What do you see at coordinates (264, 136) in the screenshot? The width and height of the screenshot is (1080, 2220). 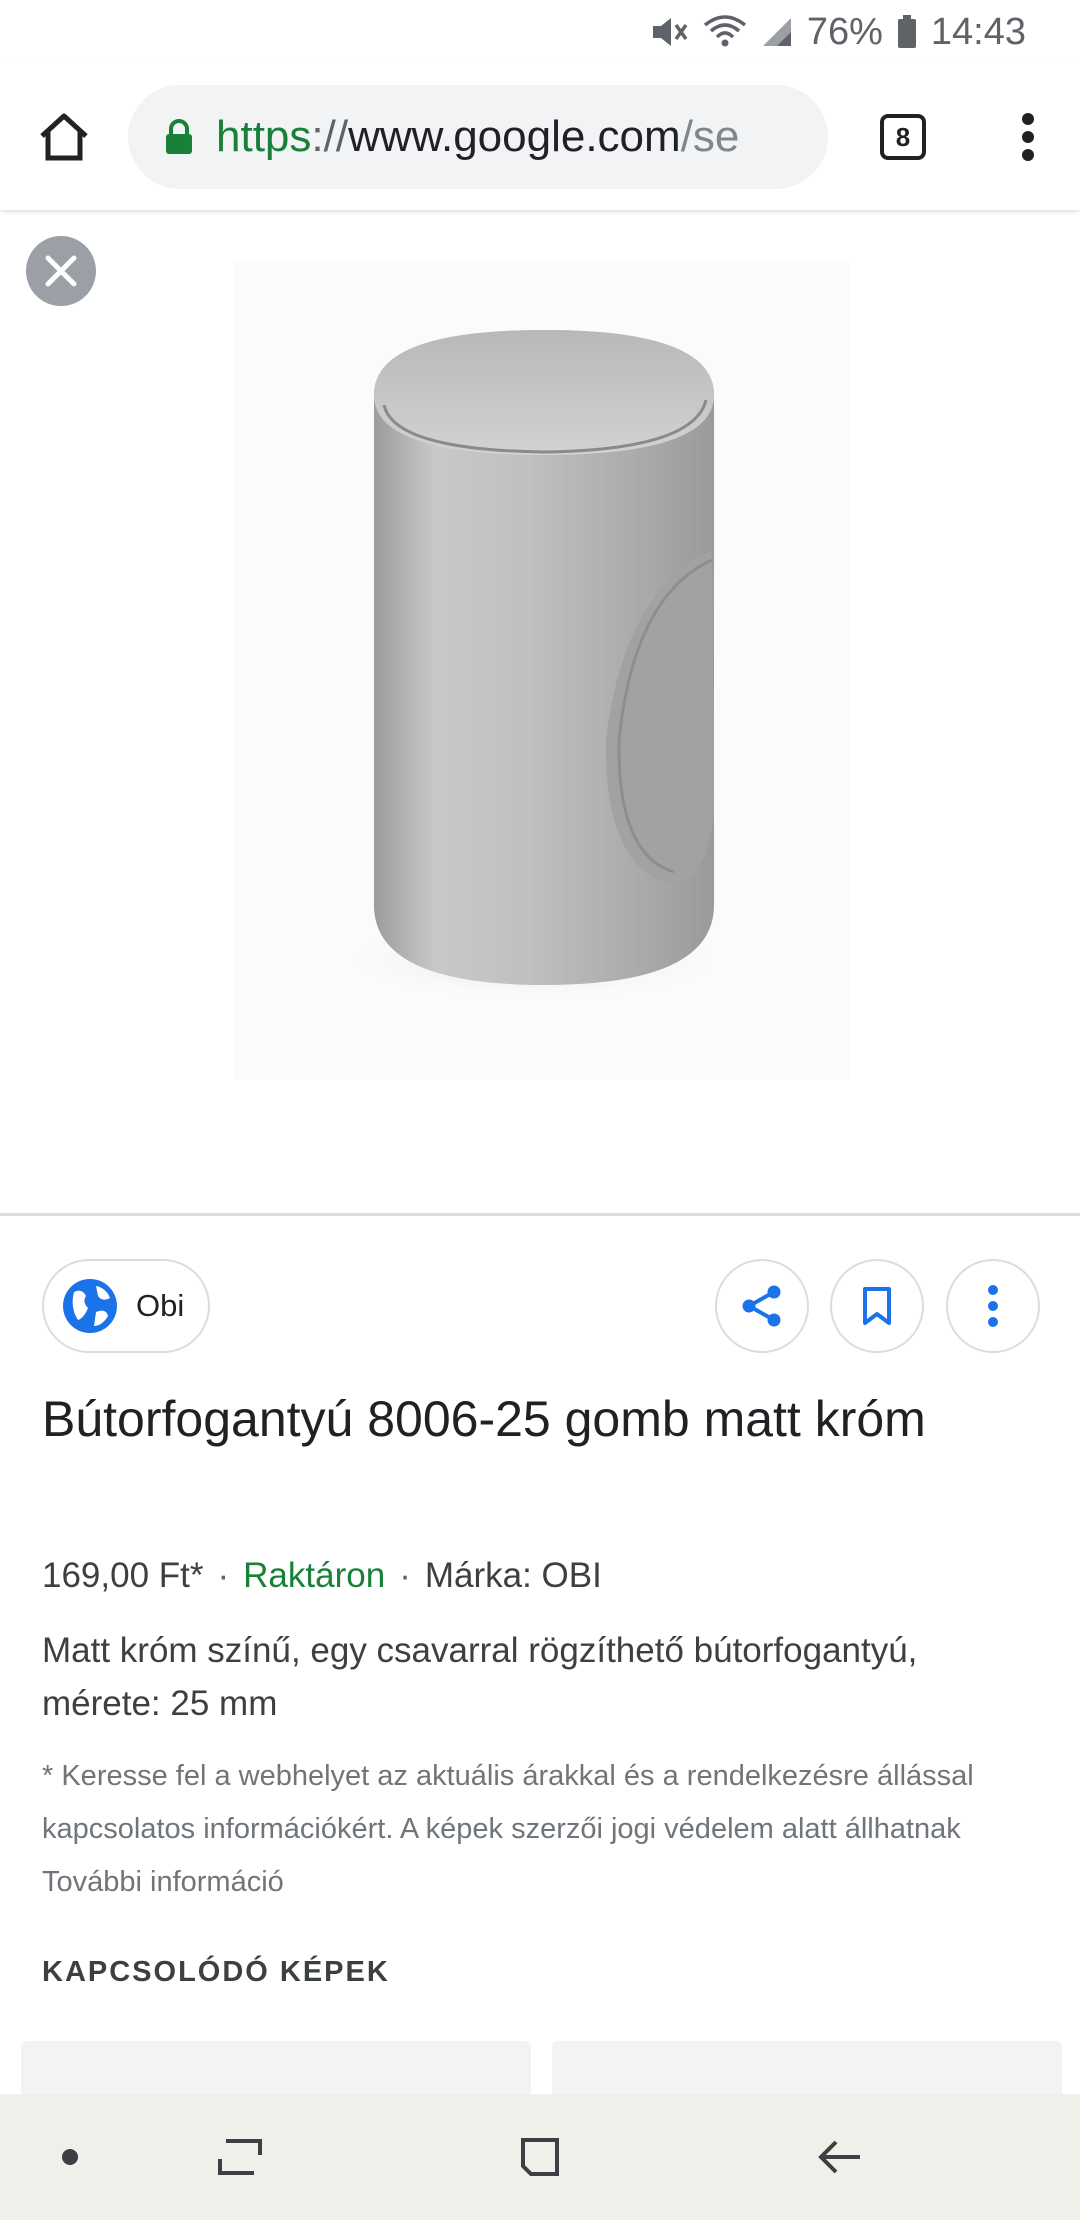 I see `url-scheme: https` at bounding box center [264, 136].